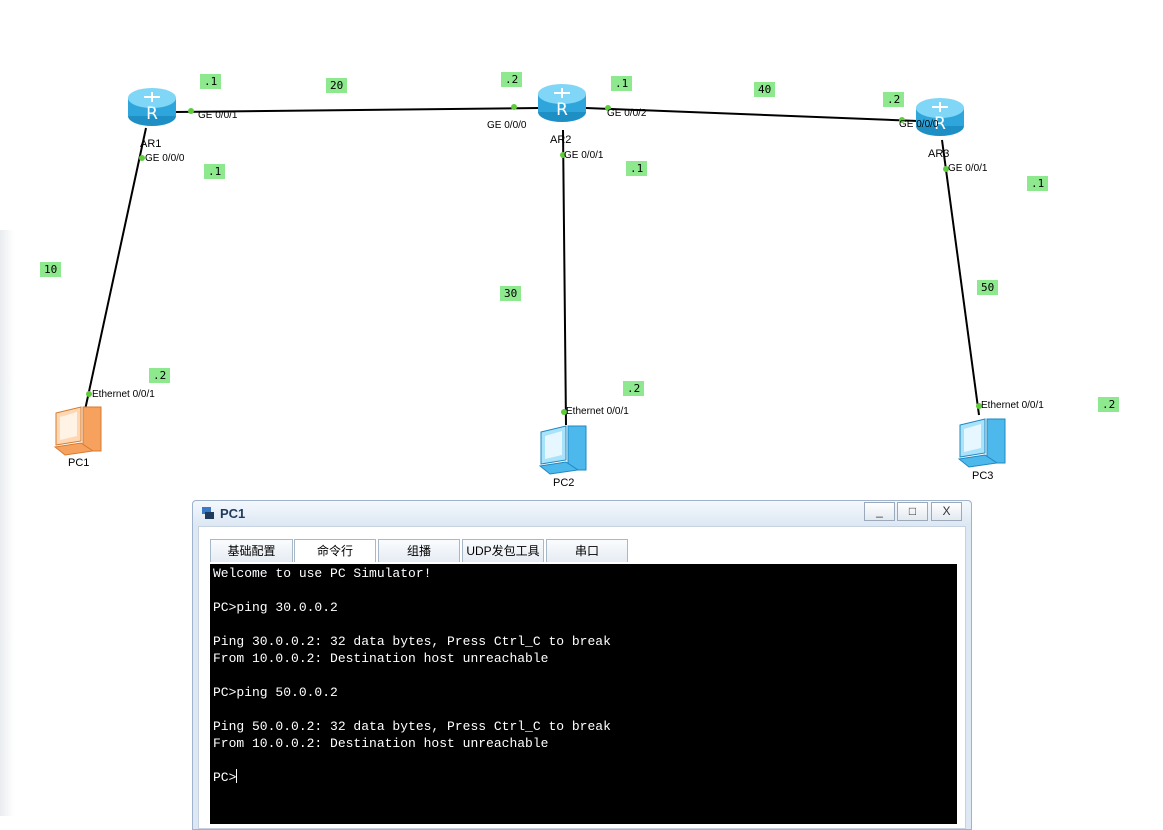 This screenshot has width=1163, height=830. I want to click on device-name-pc3: PC3, so click(983, 476).